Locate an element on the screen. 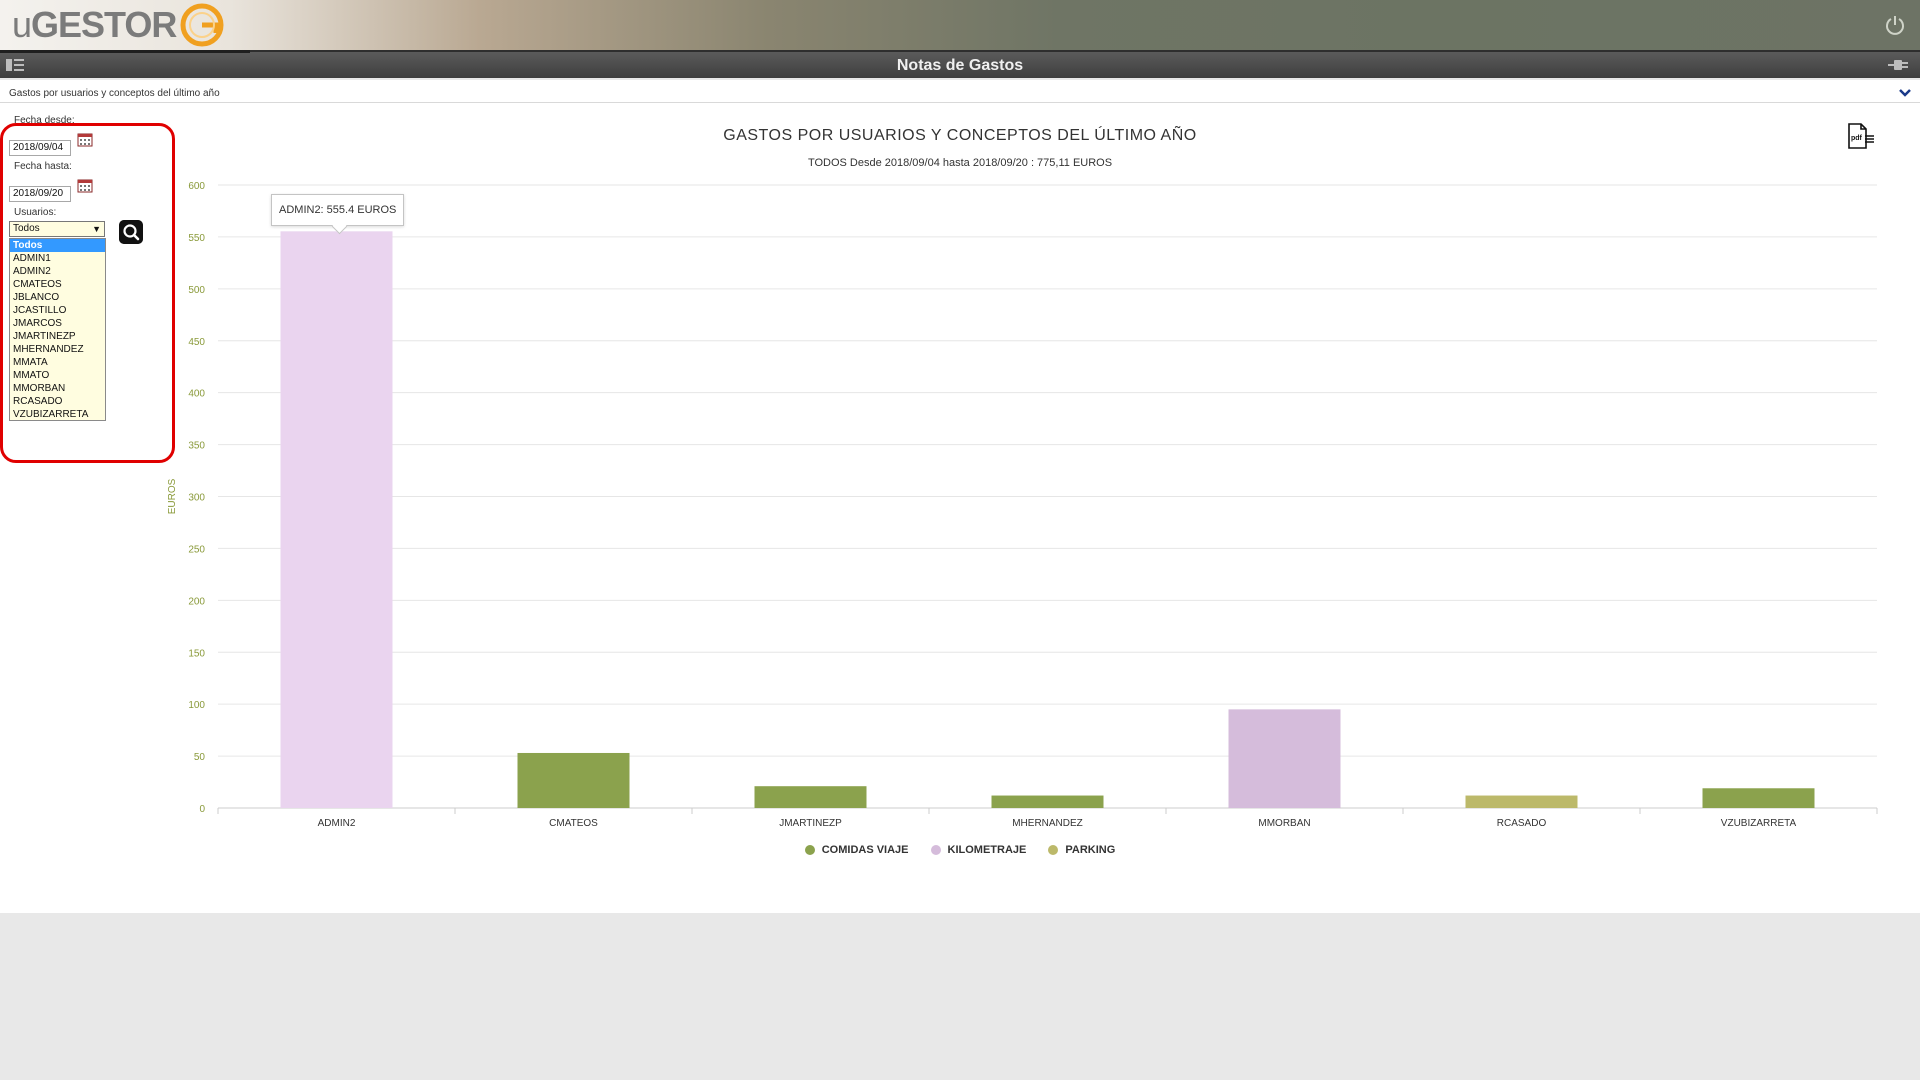 The image size is (1920, 1080). chart-tooltip: ADMIN2: 555.4 EUROS is located at coordinates (338, 210).